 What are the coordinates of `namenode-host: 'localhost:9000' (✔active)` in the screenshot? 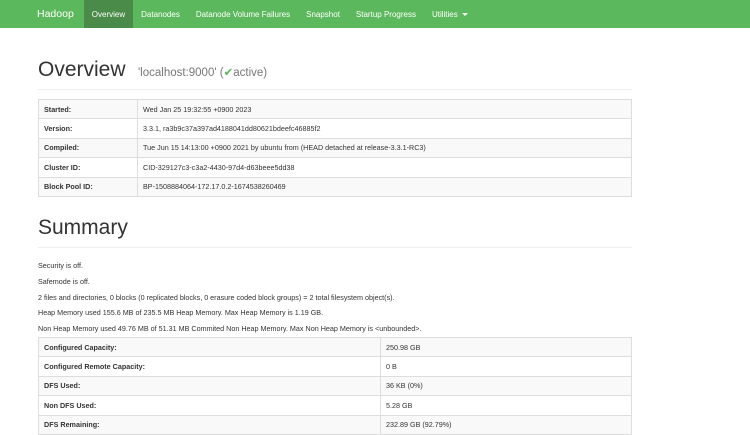 It's located at (202, 73).